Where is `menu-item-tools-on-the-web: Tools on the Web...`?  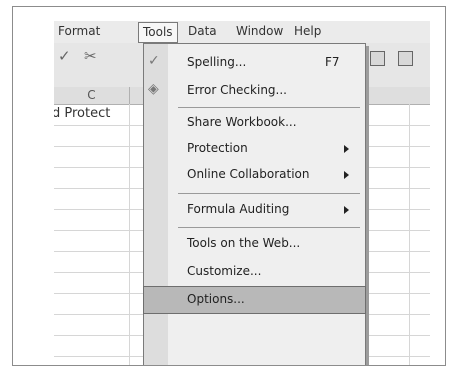 menu-item-tools-on-the-web: Tools on the Web... is located at coordinates (254, 244).